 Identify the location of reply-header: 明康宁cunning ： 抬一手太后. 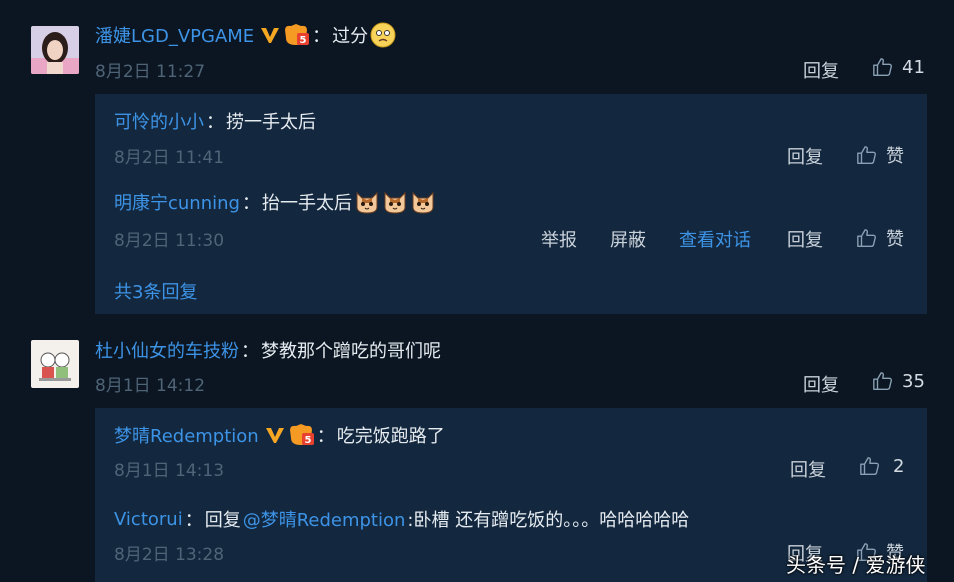
(275, 202).